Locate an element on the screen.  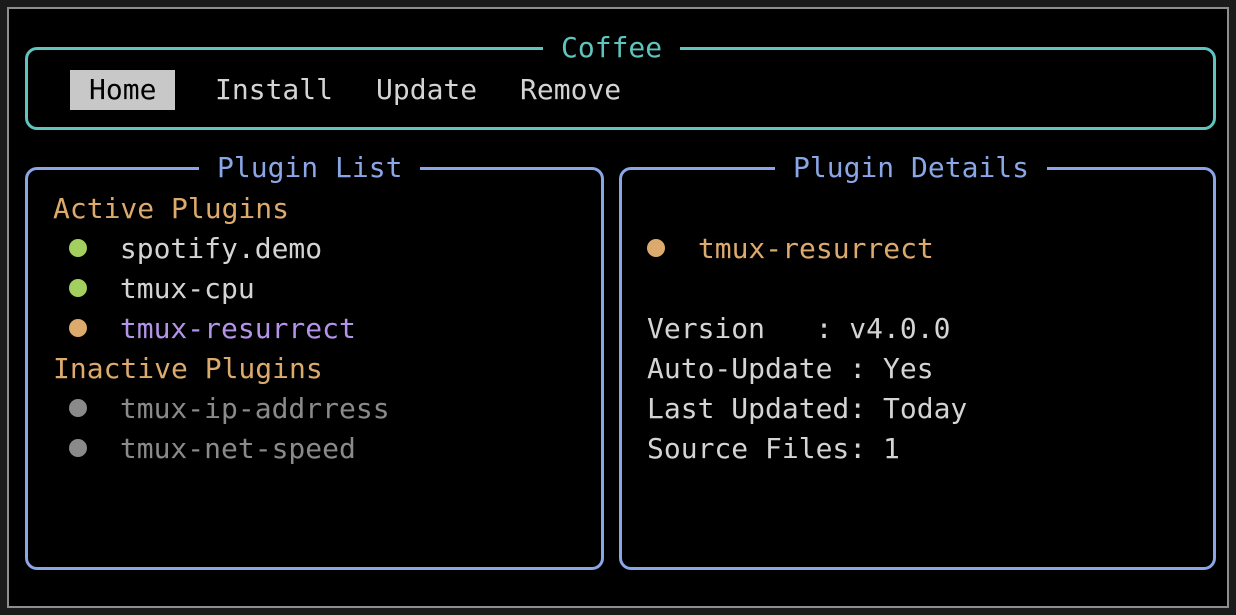
details-plugin-name: tmux-resurrect is located at coordinates (790, 249).